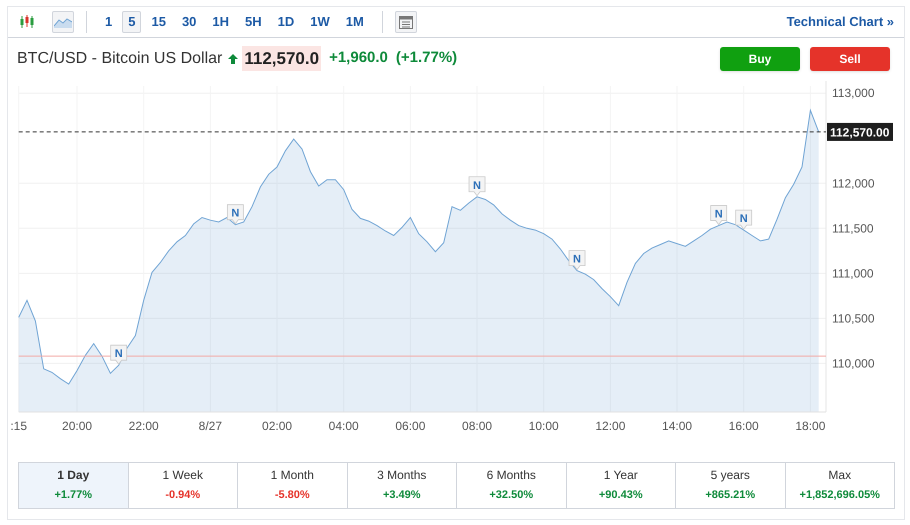  What do you see at coordinates (853, 318) in the screenshot?
I see `y-axis-label: 110,500` at bounding box center [853, 318].